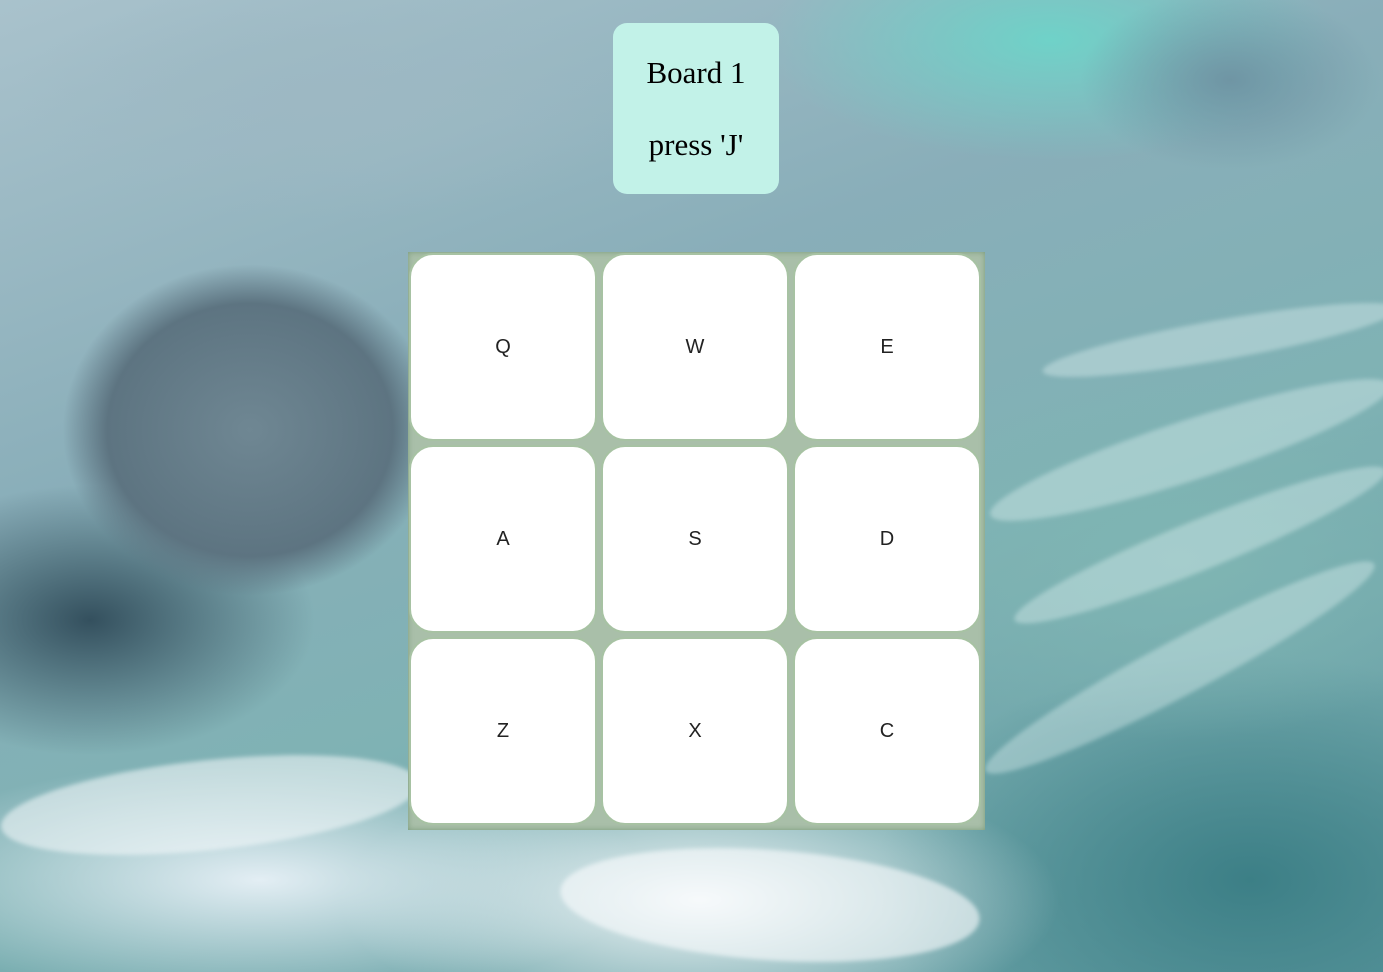 The image size is (1383, 972). What do you see at coordinates (503, 347) in the screenshot?
I see `key-q: Q` at bounding box center [503, 347].